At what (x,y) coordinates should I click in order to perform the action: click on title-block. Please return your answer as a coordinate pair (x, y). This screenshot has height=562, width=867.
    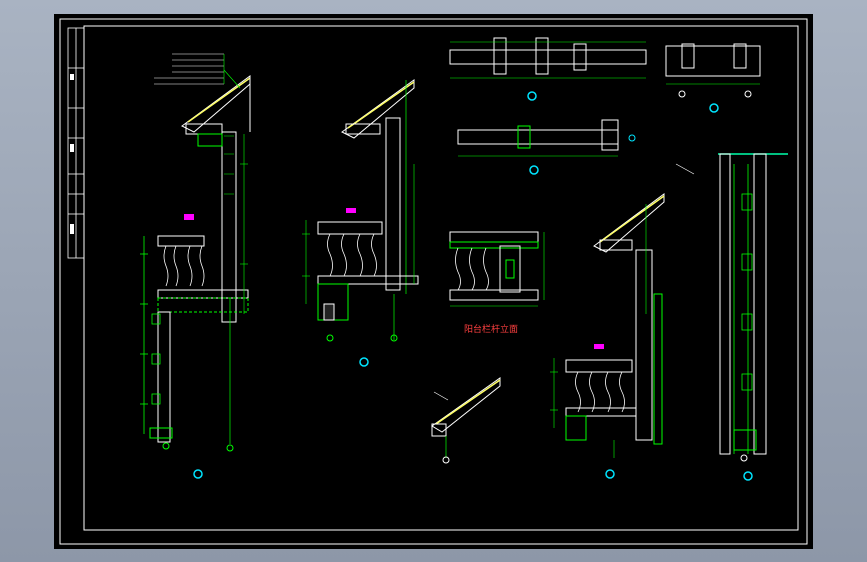
    Looking at the image, I should click on (76, 143).